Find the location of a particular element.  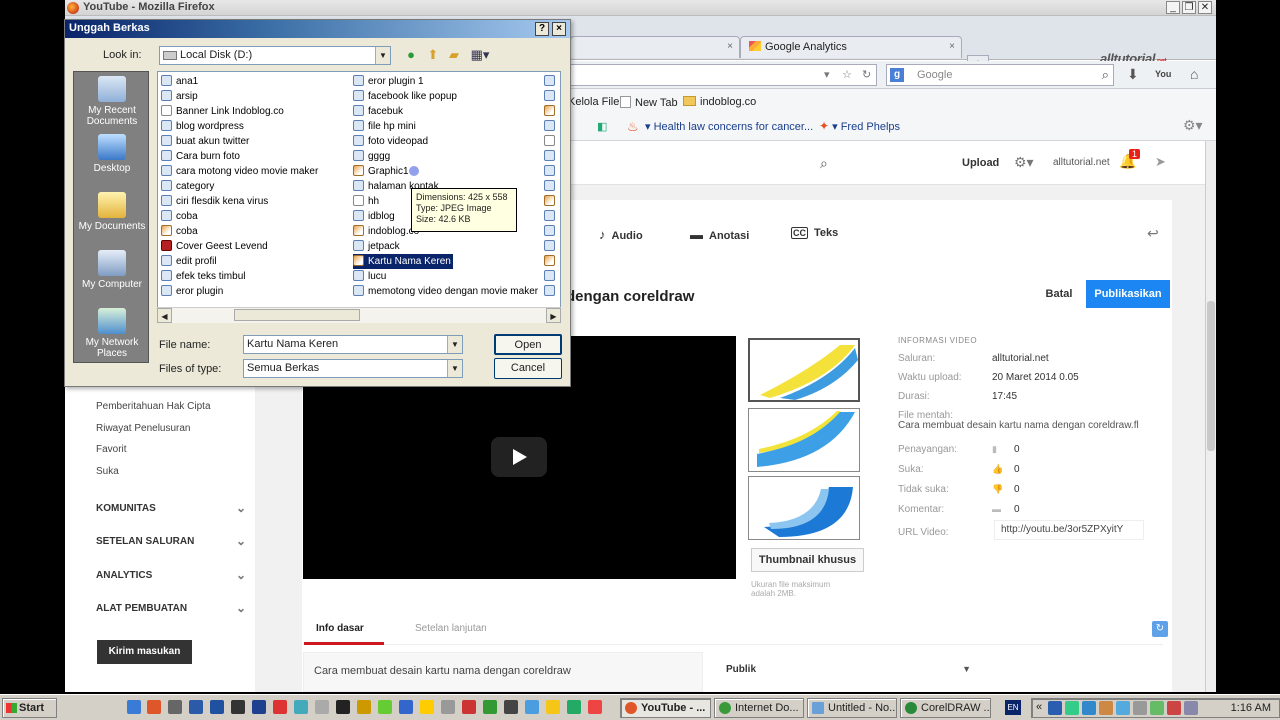

bookmark-icon: ◧ is located at coordinates (602, 126).